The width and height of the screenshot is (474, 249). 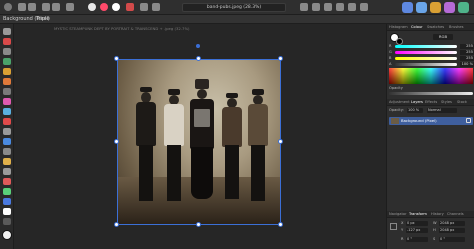 I want to click on tab-channels: Channels, so click(x=455, y=214).